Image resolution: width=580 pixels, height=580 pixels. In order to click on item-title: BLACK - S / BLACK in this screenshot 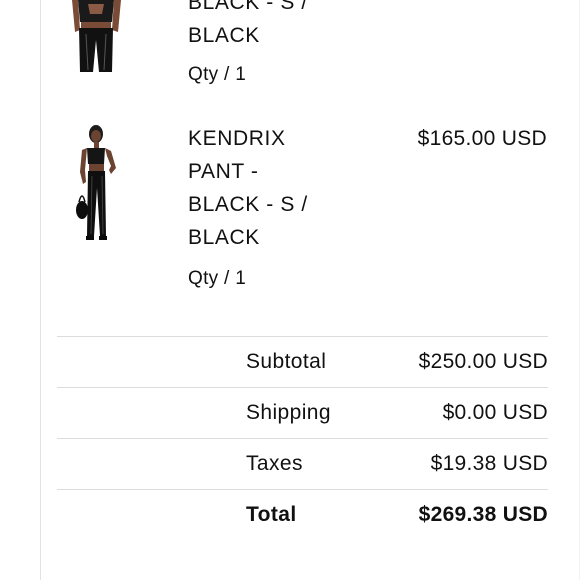, I will do `click(263, 26)`.